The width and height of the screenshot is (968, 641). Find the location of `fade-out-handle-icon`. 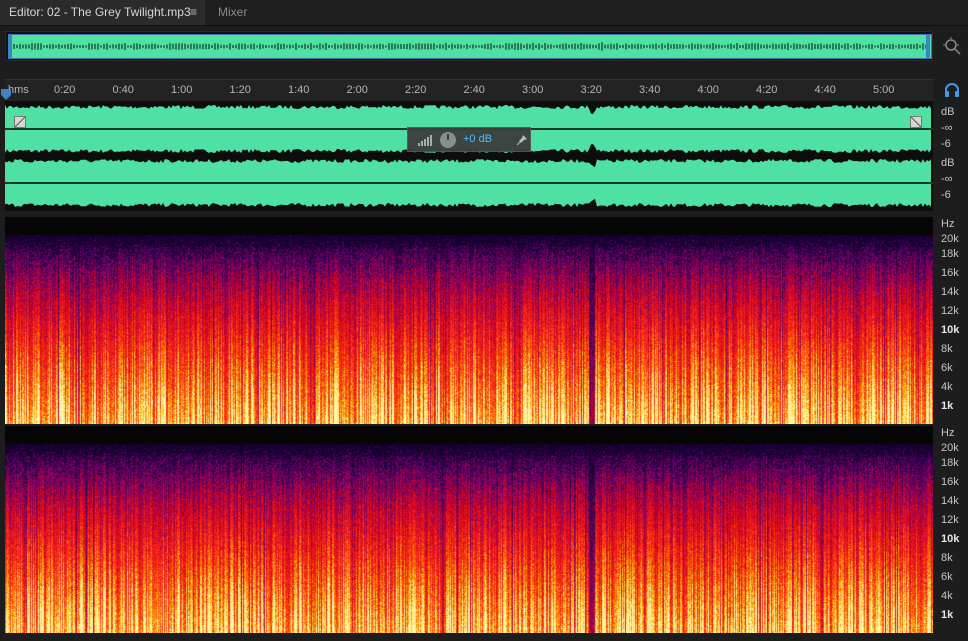

fade-out-handle-icon is located at coordinates (916, 122).